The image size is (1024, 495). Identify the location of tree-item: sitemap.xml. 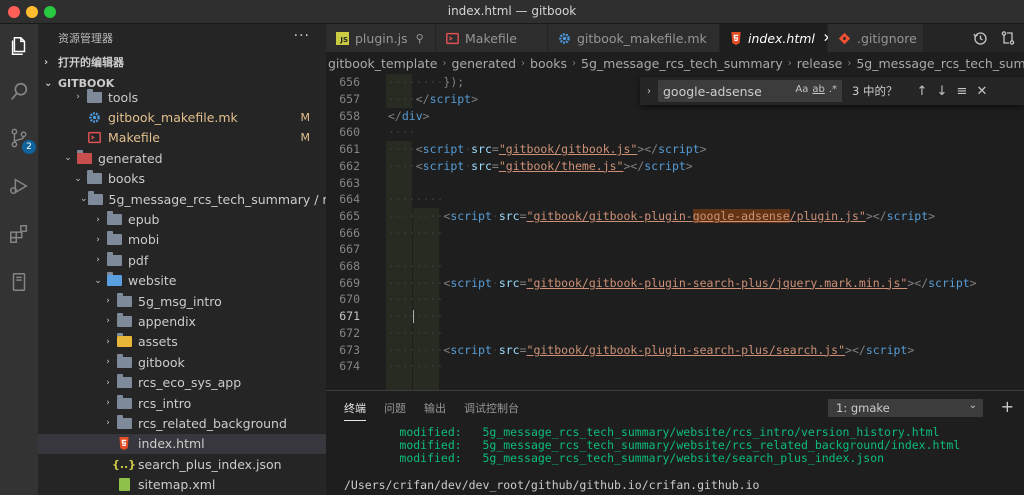
(182, 484).